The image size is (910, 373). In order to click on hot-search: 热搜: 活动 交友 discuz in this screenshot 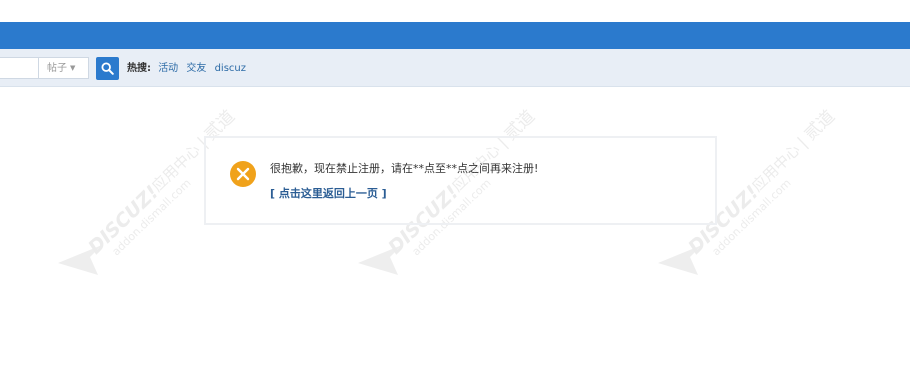, I will do `click(189, 69)`.